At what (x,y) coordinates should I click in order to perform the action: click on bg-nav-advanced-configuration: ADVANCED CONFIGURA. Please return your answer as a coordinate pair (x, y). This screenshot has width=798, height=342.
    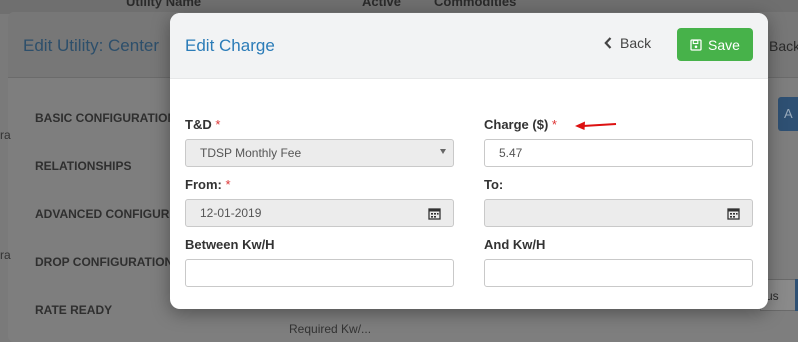
    Looking at the image, I should click on (107, 214).